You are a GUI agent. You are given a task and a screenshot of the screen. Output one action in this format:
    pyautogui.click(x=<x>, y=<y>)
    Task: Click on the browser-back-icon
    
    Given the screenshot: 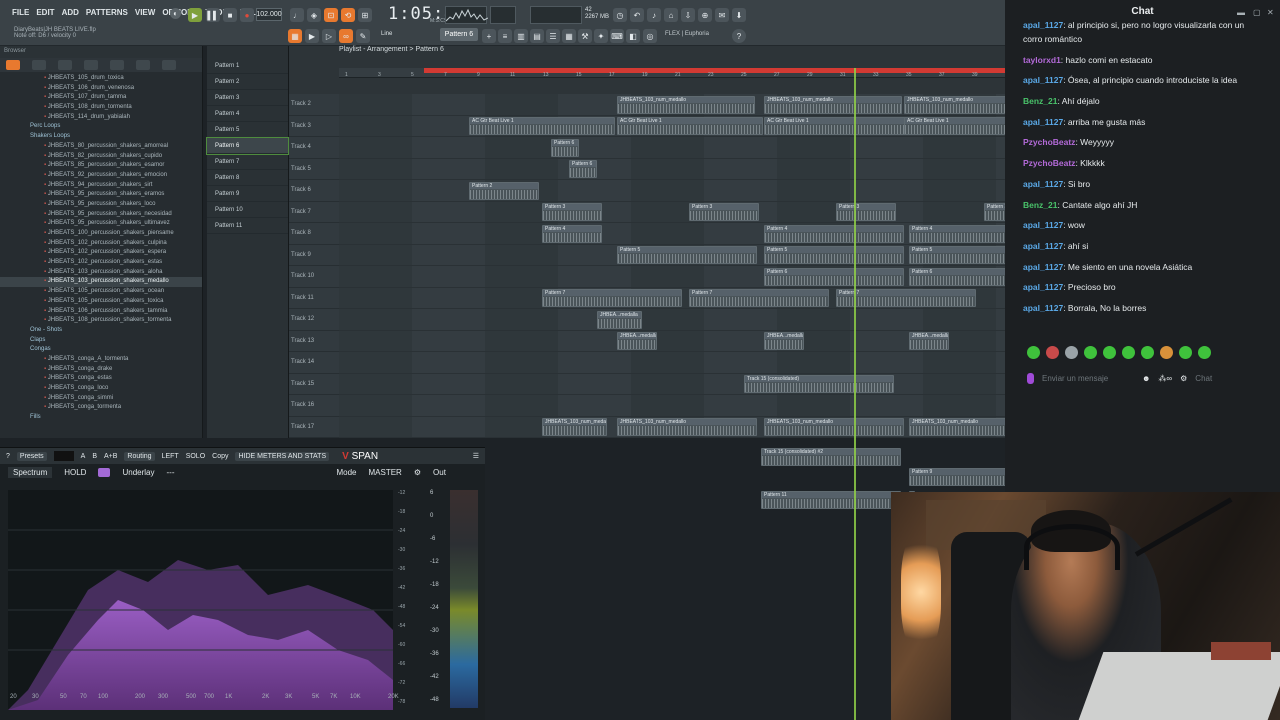 What is the action you would take?
    pyautogui.click(x=13, y=65)
    